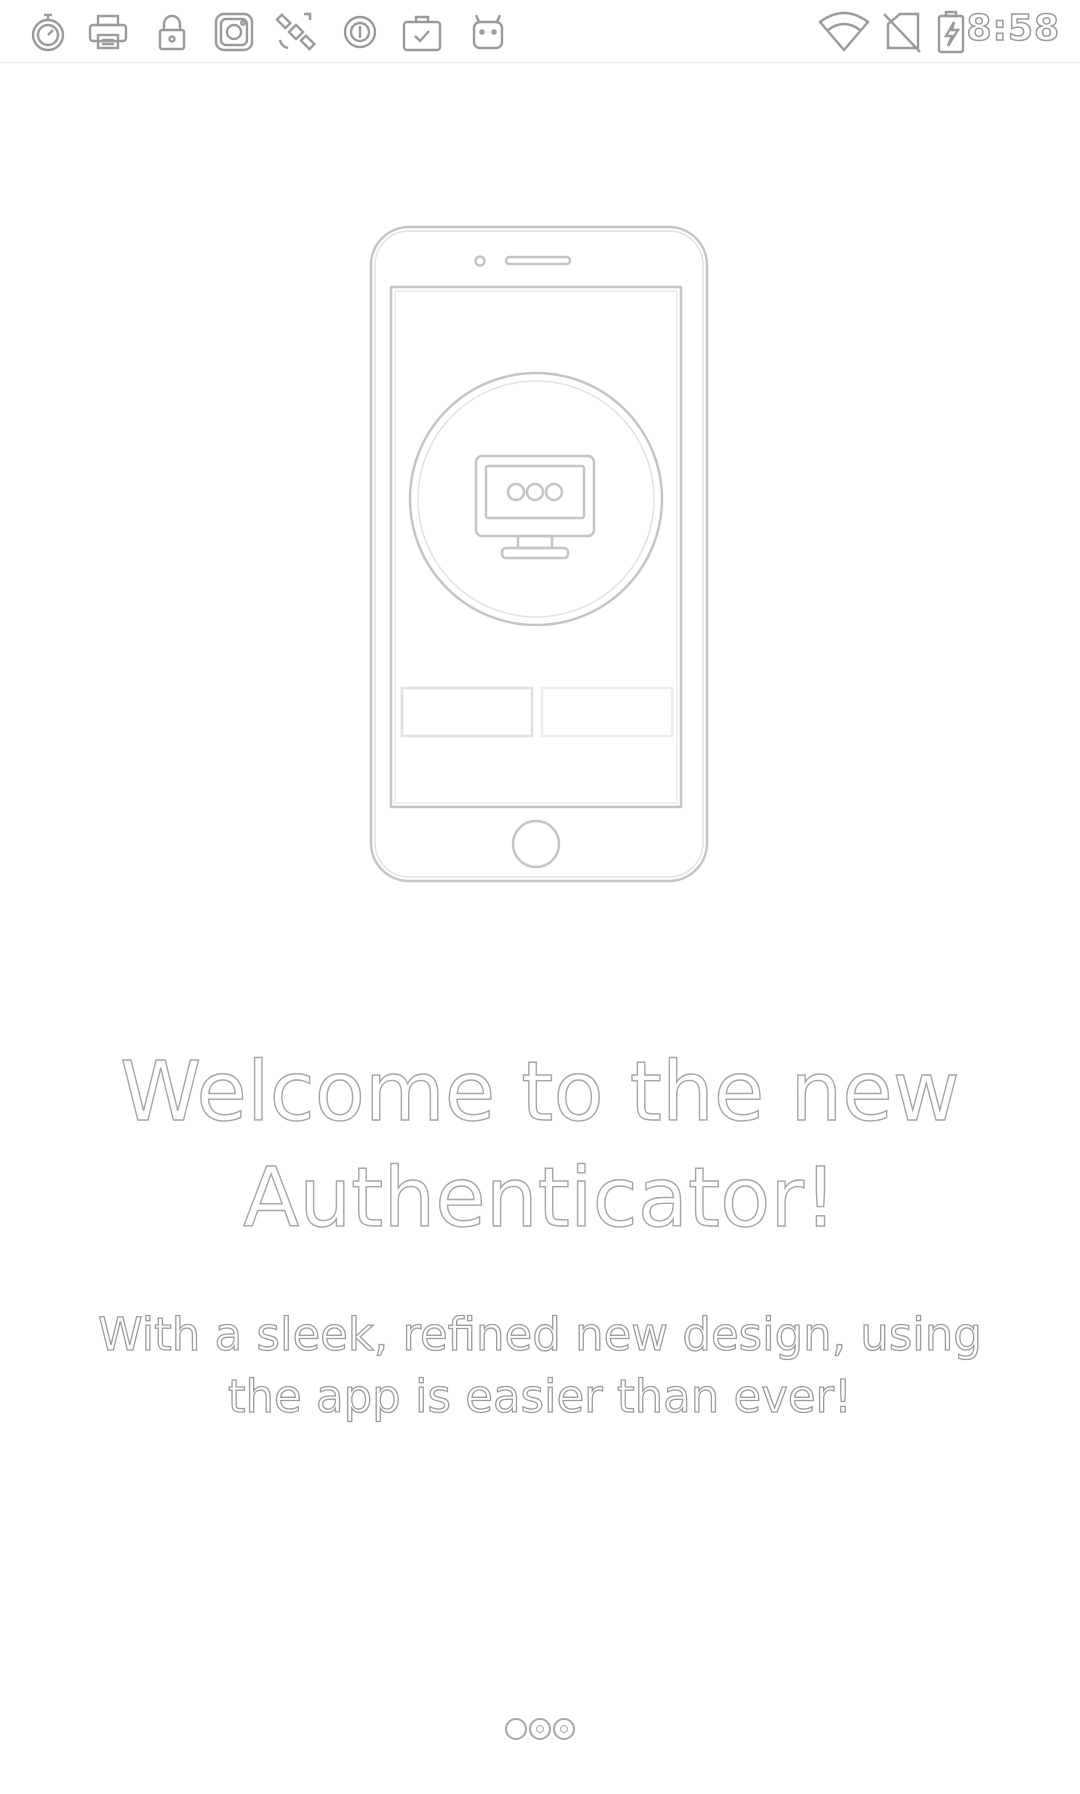 The height and width of the screenshot is (1794, 1080). Describe the element at coordinates (844, 32) in the screenshot. I see `wifi-icon` at that location.